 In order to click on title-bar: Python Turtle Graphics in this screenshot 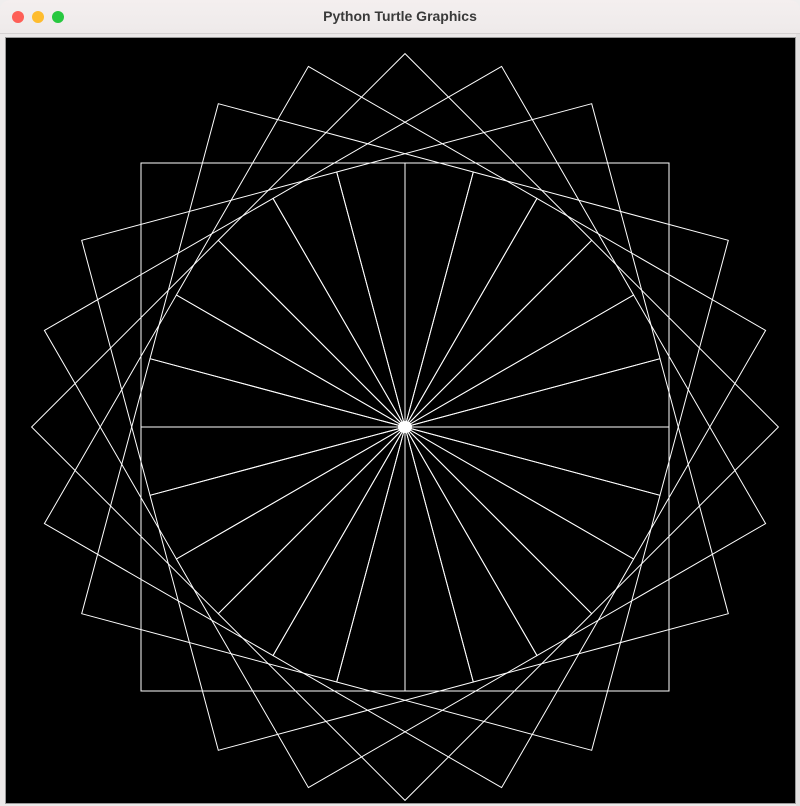, I will do `click(400, 17)`.